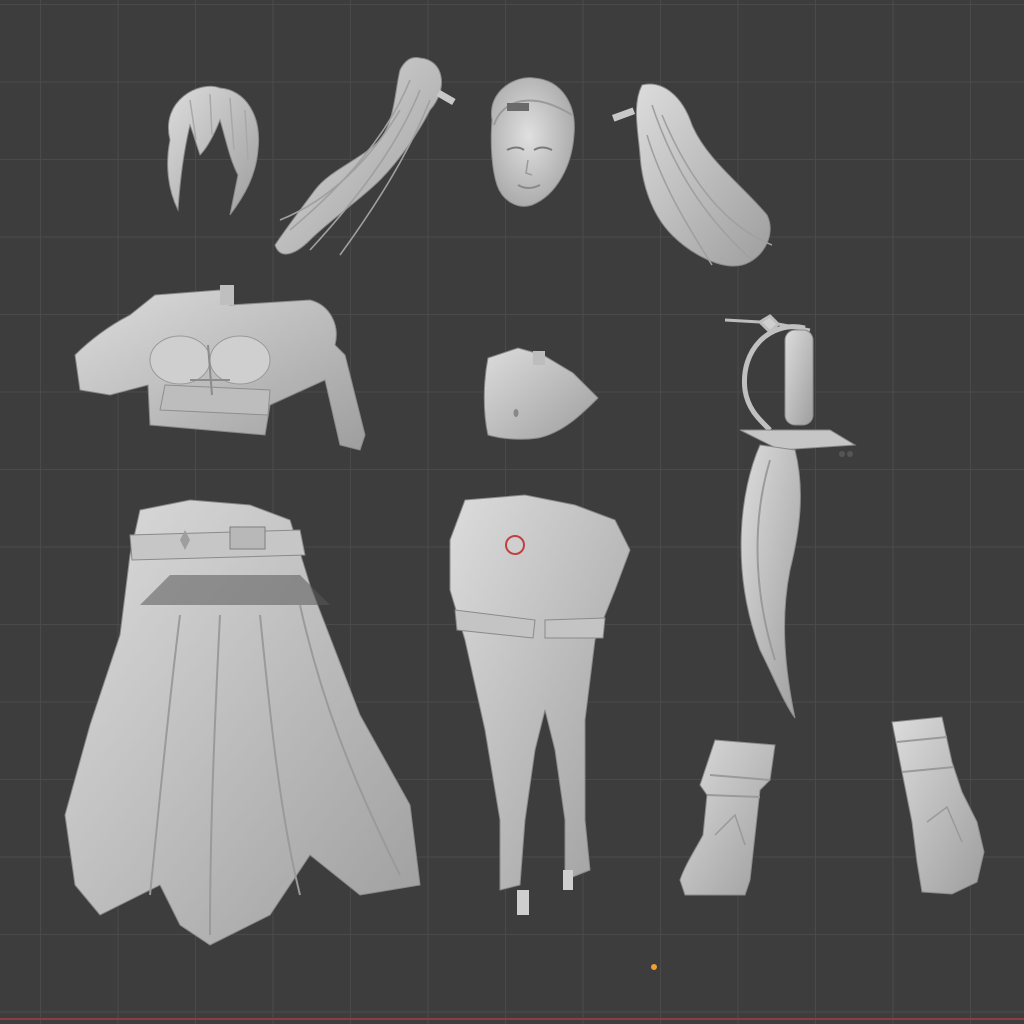  What do you see at coordinates (540, 393) in the screenshot?
I see `torso-midriff-mesh` at bounding box center [540, 393].